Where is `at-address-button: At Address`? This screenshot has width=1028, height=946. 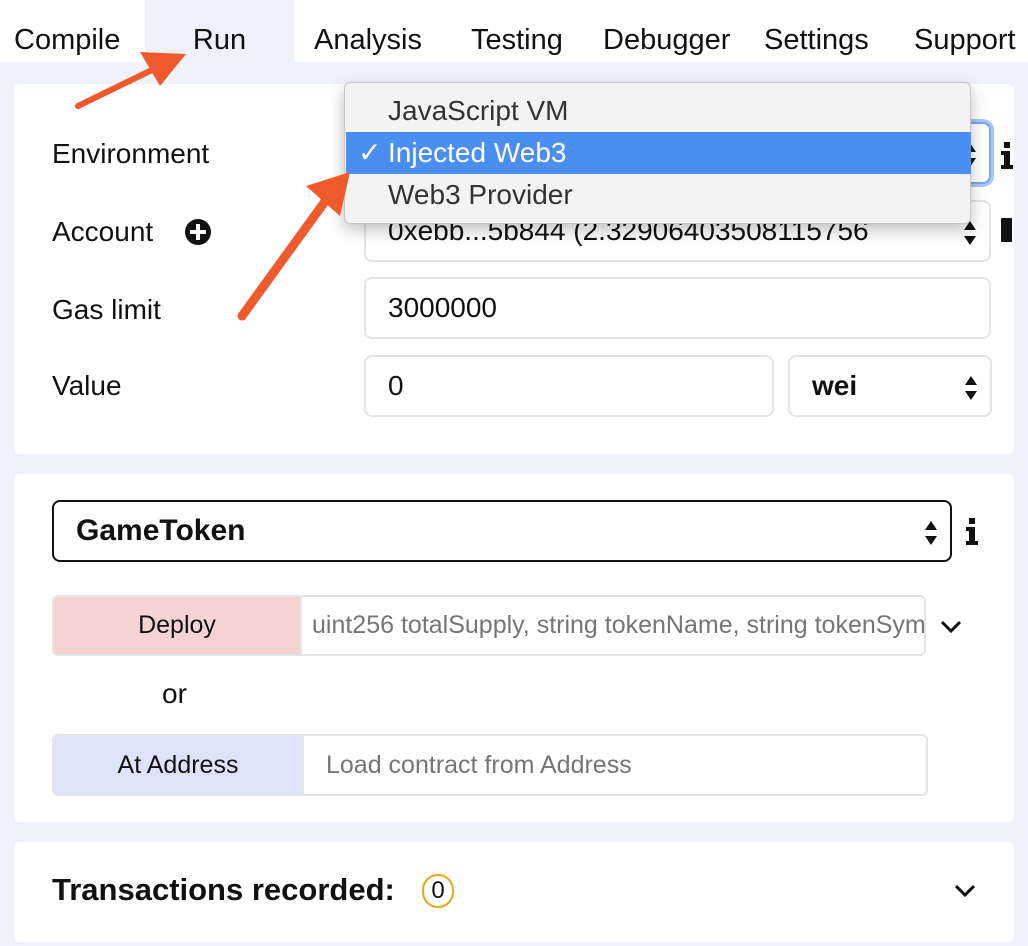 at-address-button: At Address is located at coordinates (179, 765).